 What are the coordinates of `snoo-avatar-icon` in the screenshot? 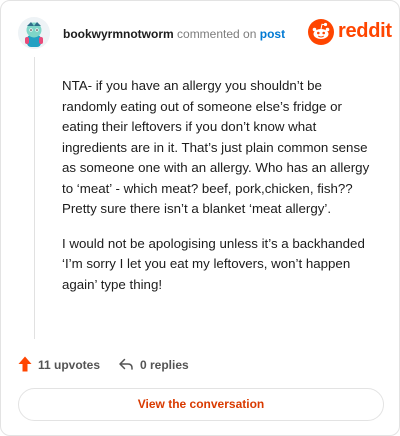 It's located at (34, 33).